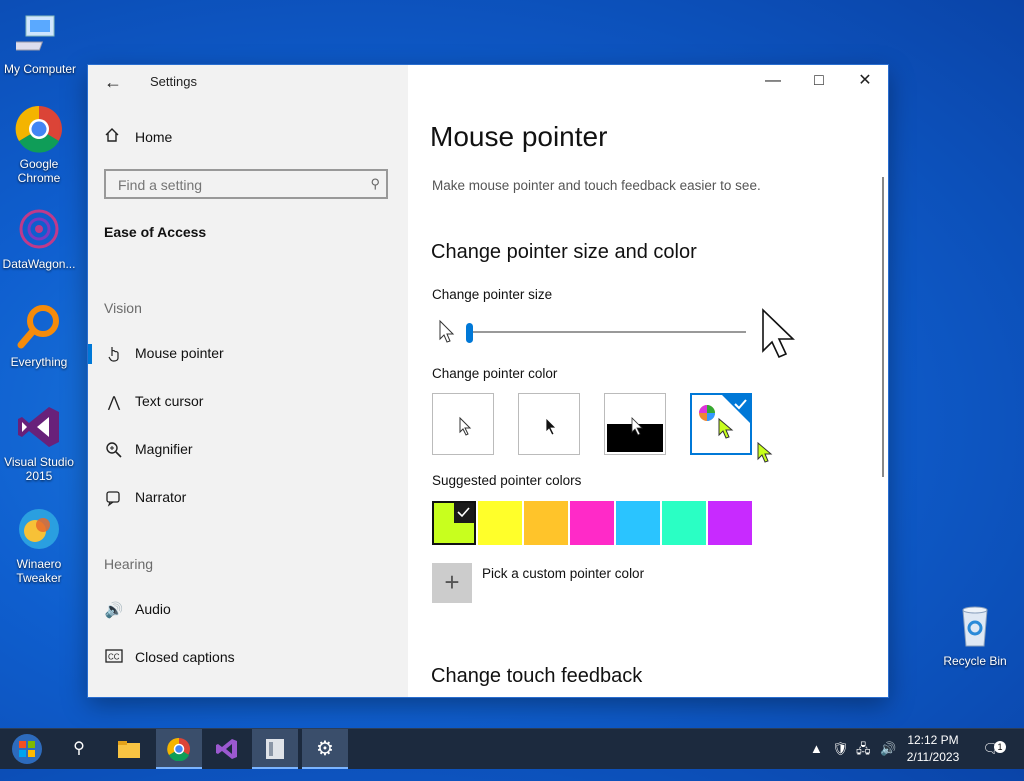 Image resolution: width=1024 pixels, height=781 pixels. I want to click on notification-center-button: 🗨 1, so click(991, 749).